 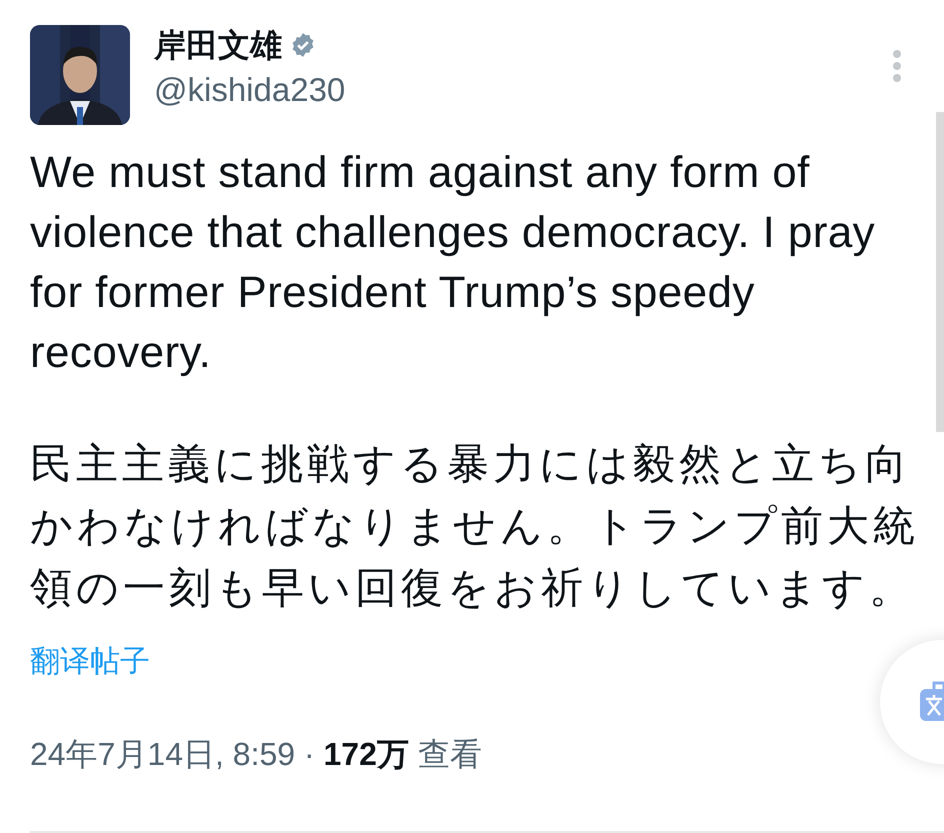 What do you see at coordinates (366, 754) in the screenshot?
I see `view-count: 172万` at bounding box center [366, 754].